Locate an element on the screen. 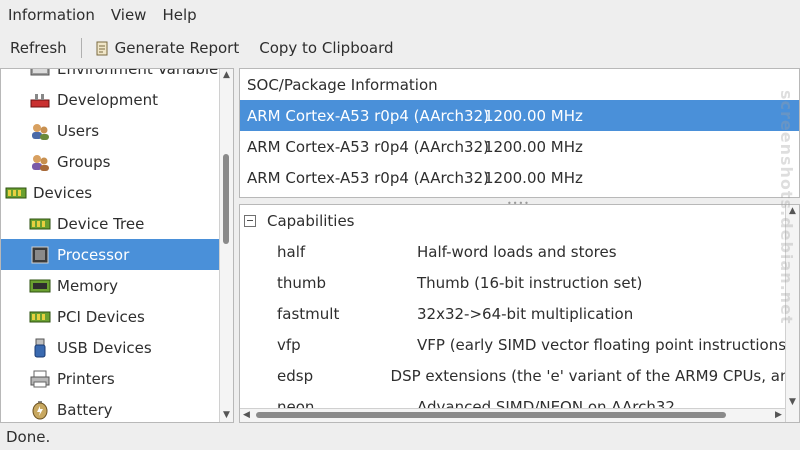 Image resolution: width=800 pixels, height=450 pixels. usb-icon is located at coordinates (40, 348).